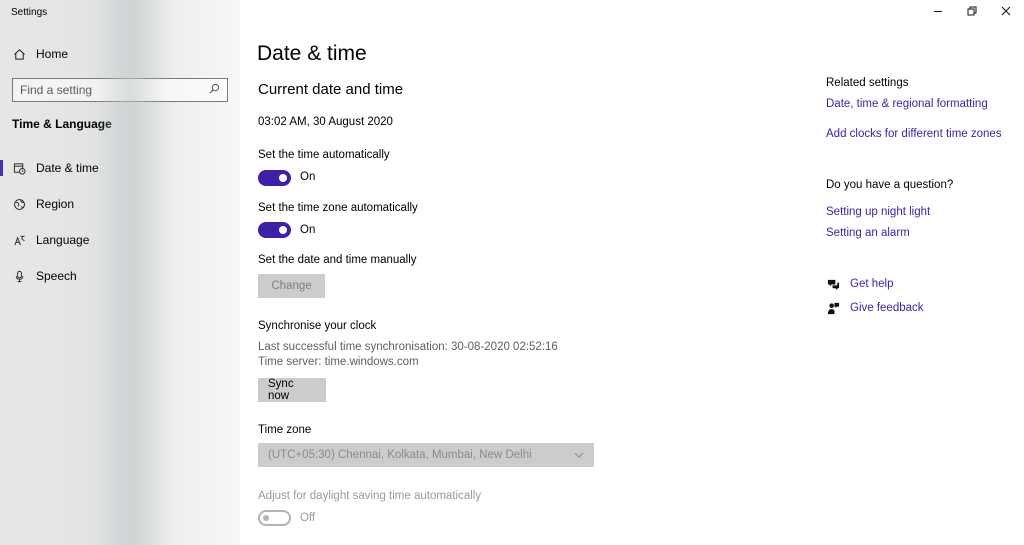 This screenshot has width=1024, height=545. I want to click on restore-button, so click(972, 12).